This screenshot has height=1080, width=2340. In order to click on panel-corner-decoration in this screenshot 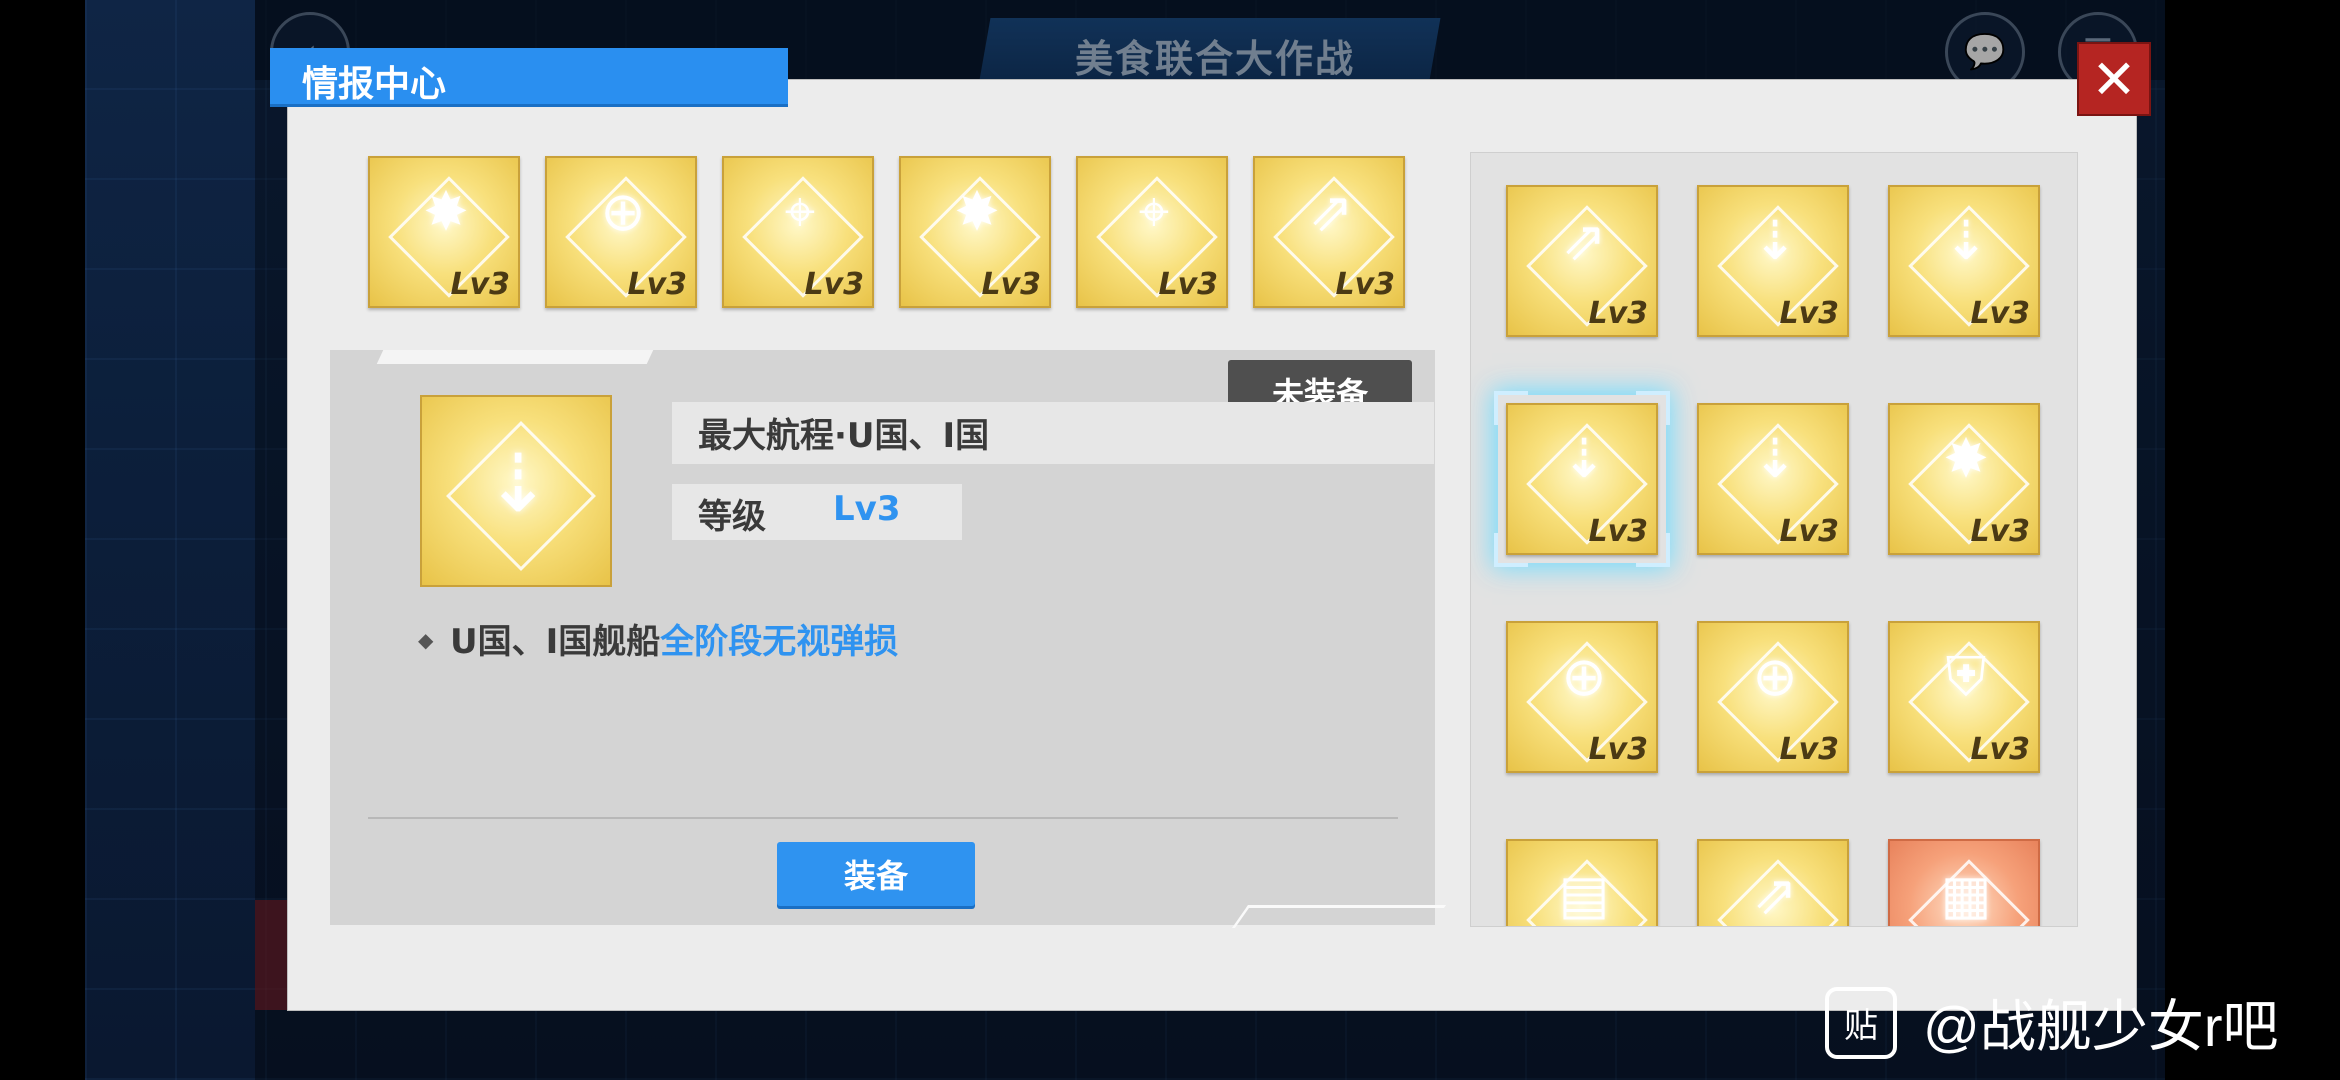, I will do `click(1339, 916)`.